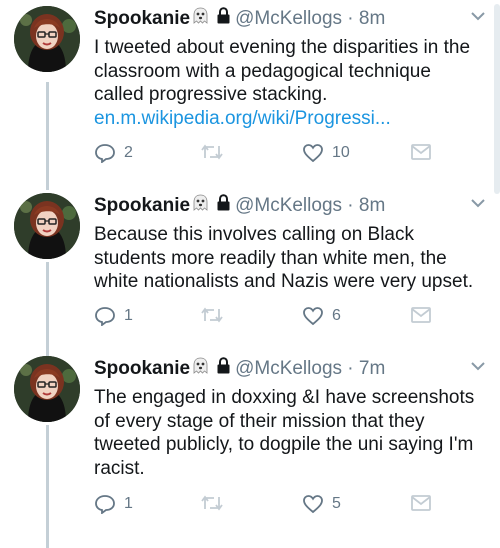 Image resolution: width=500 pixels, height=548 pixels. Describe the element at coordinates (497, 99) in the screenshot. I see `scrollbar` at that location.